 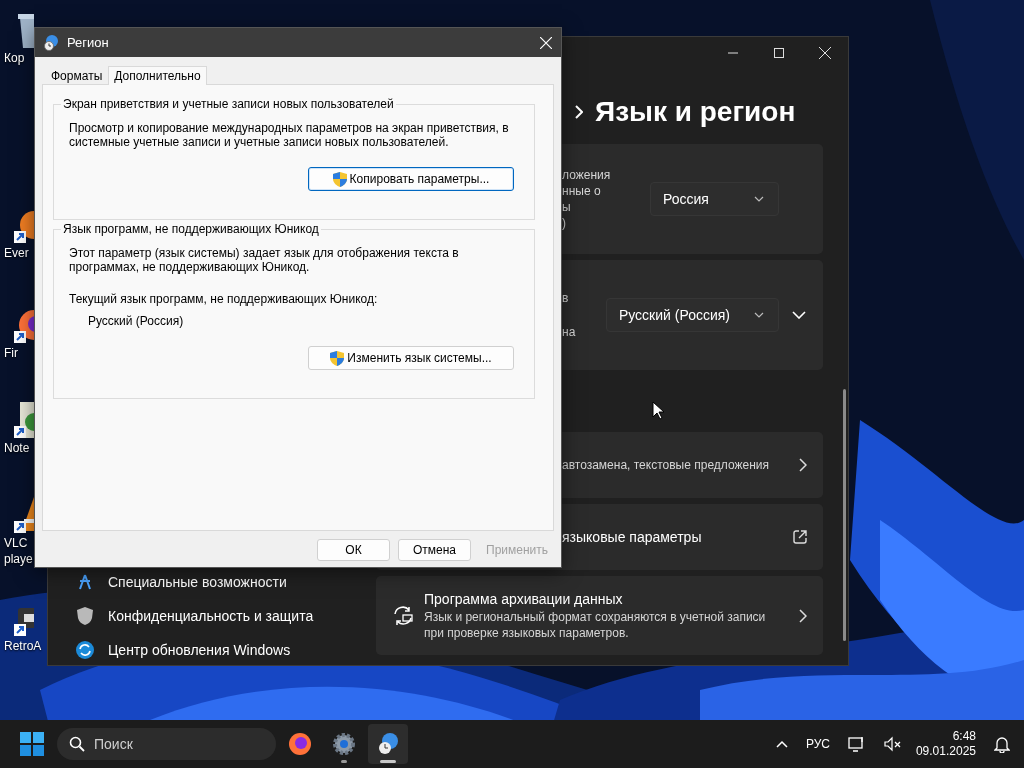 What do you see at coordinates (587, 175) in the screenshot?
I see `card-text: ложения` at bounding box center [587, 175].